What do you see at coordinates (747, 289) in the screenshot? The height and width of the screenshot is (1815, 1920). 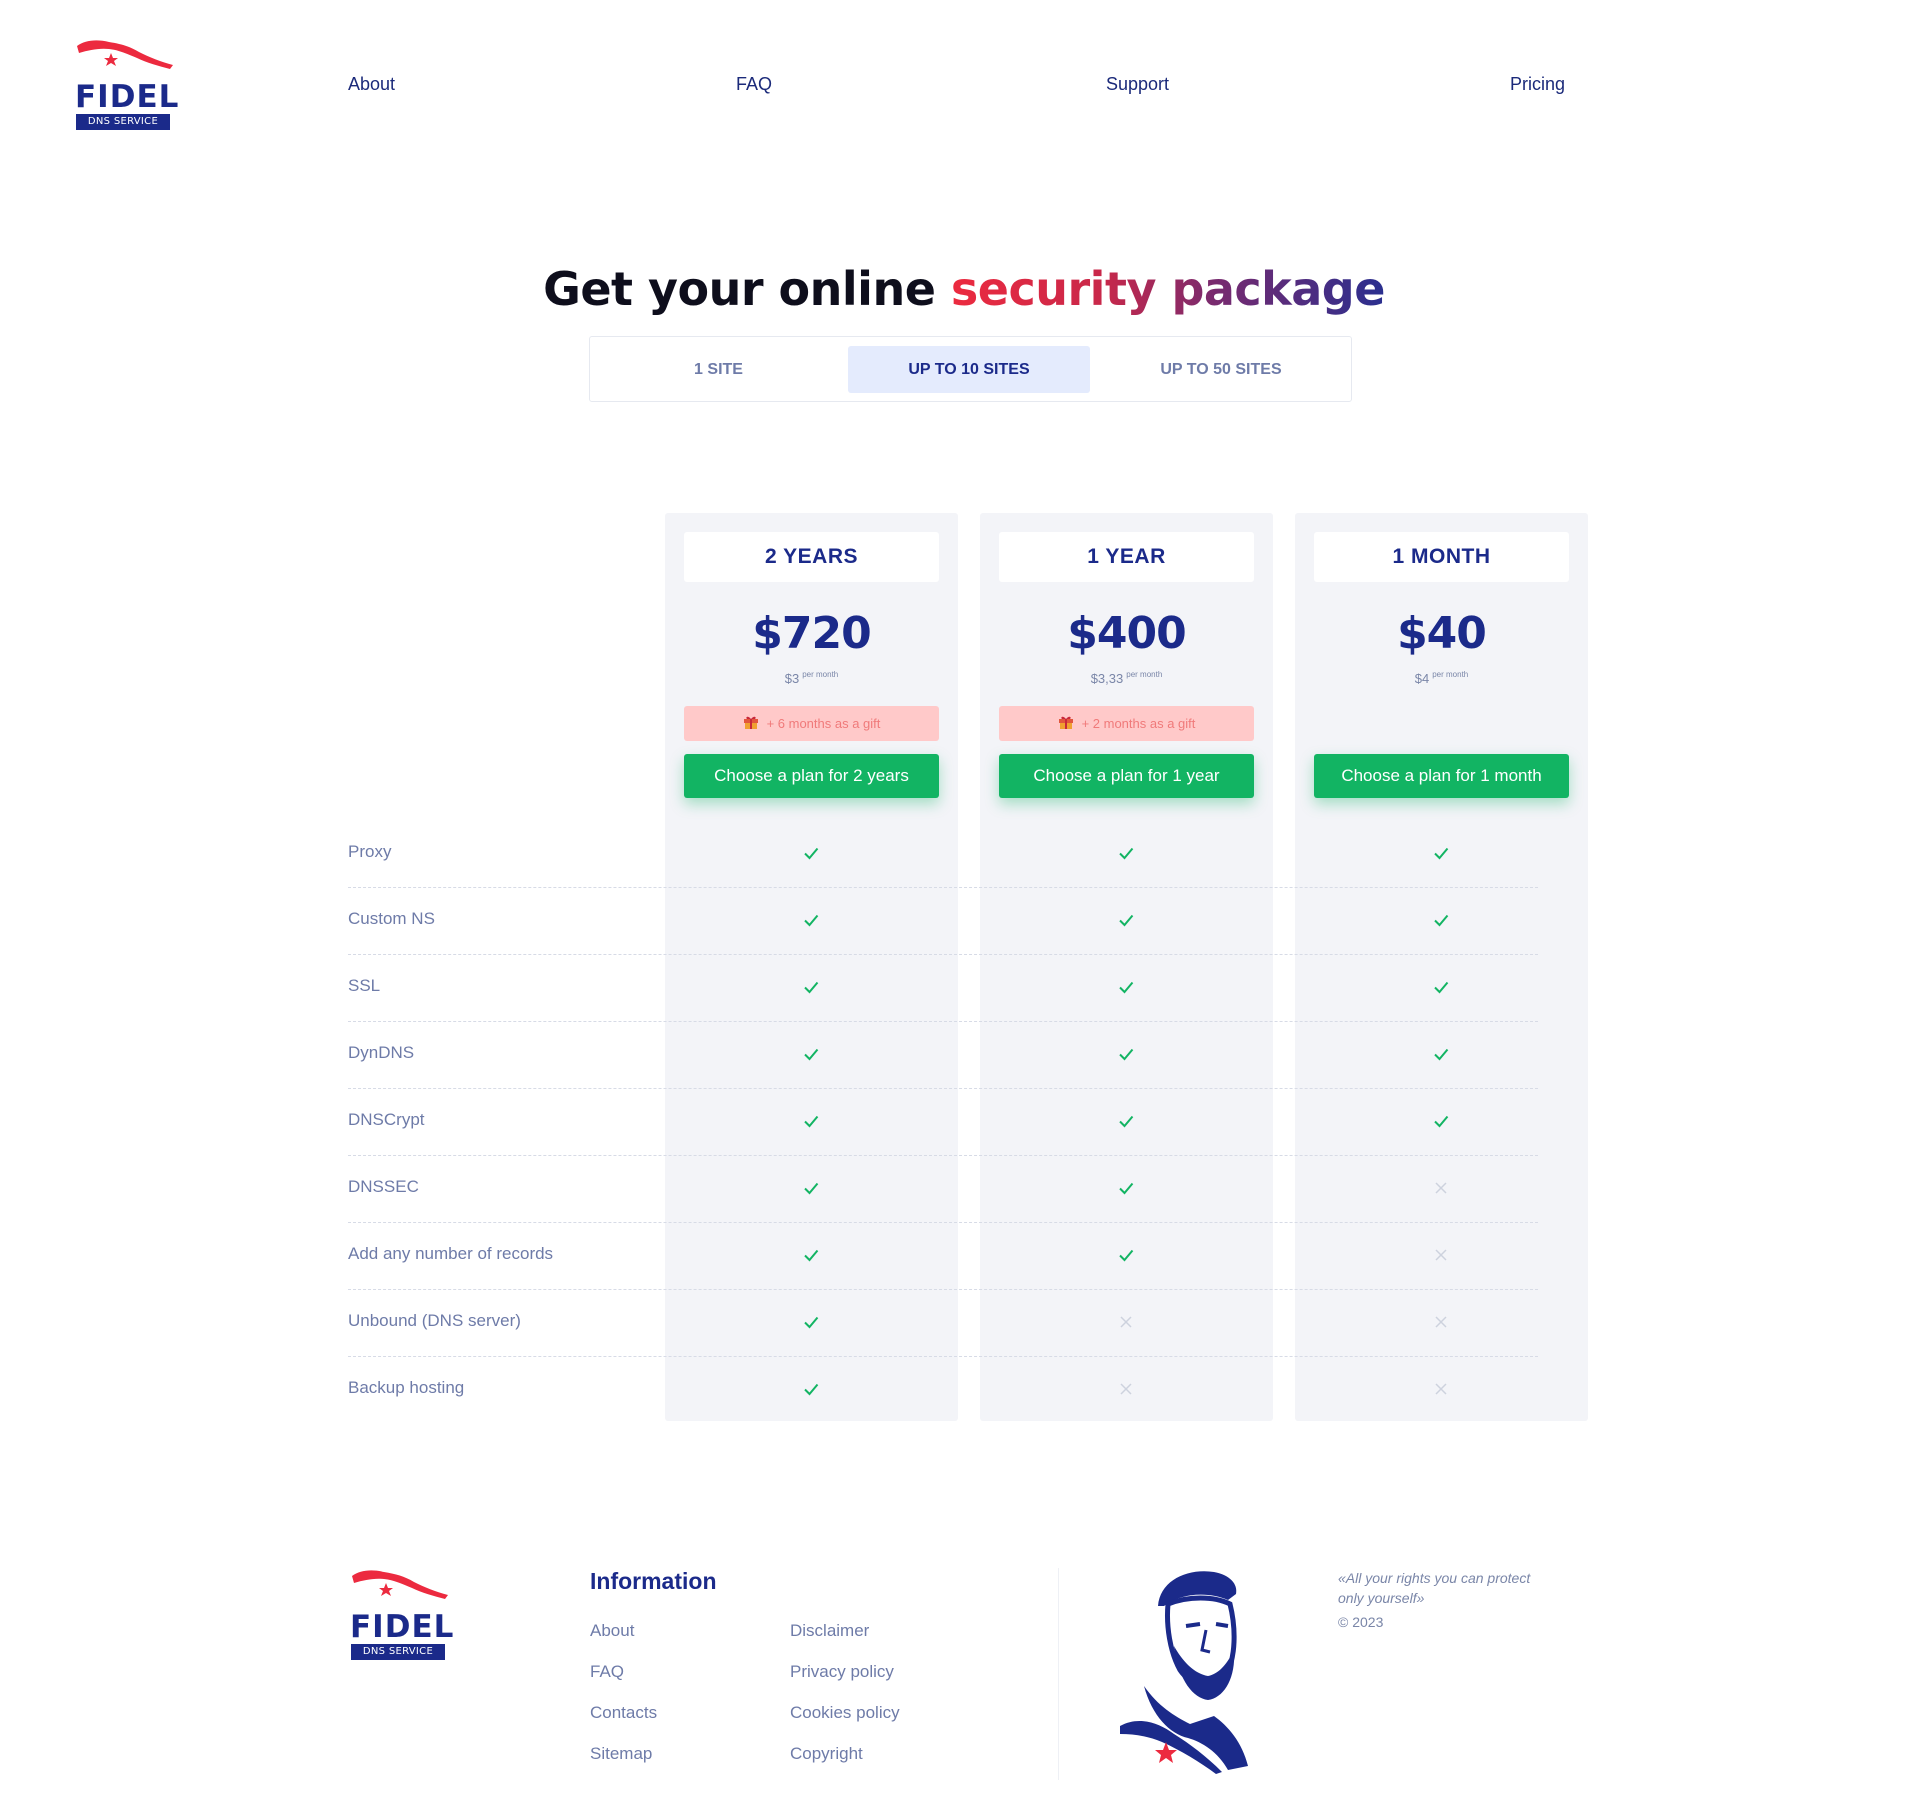 I see `title-part-1: Get your online` at bounding box center [747, 289].